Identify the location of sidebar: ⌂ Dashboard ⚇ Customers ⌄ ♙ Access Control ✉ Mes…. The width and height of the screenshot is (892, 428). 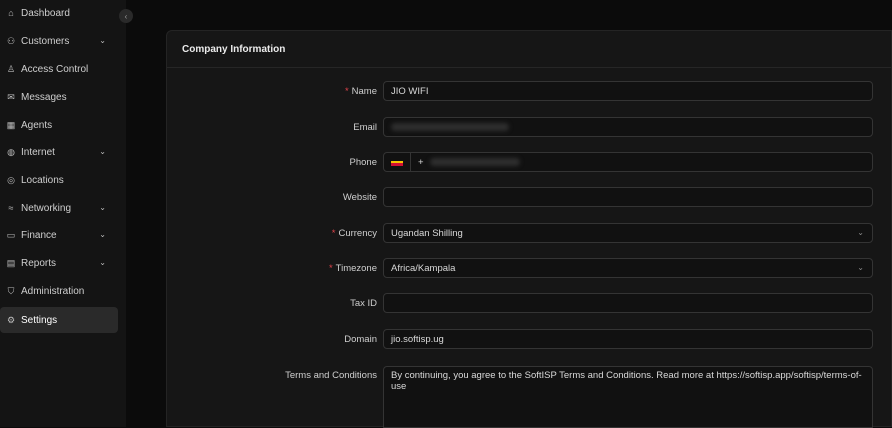
(63, 213).